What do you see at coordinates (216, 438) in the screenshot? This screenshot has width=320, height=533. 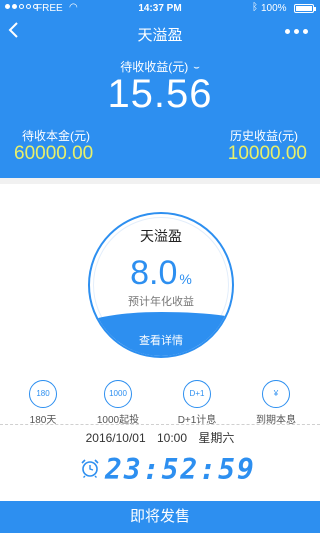 I see `release-weekday: 星期六` at bounding box center [216, 438].